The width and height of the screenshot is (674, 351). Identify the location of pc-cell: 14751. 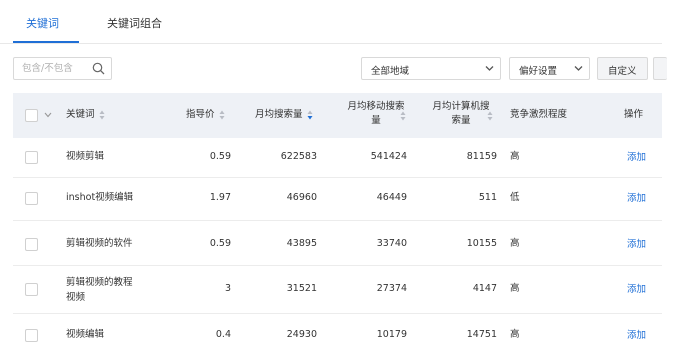
(481, 334).